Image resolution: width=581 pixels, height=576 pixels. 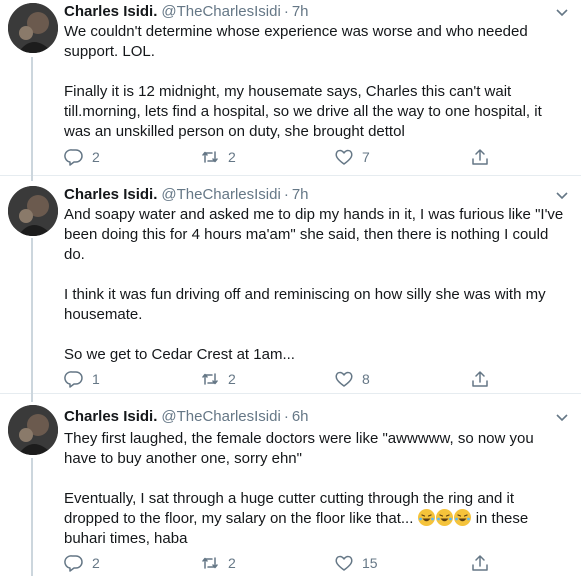 I want to click on reply-button: 1, so click(x=82, y=379).